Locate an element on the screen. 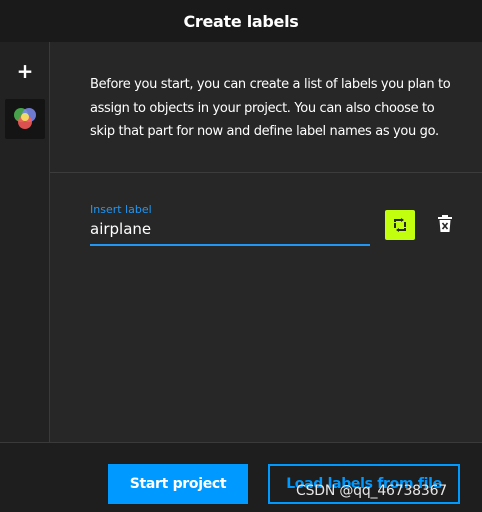 This screenshot has width=482, height=512. trash-icon is located at coordinates (445, 223).